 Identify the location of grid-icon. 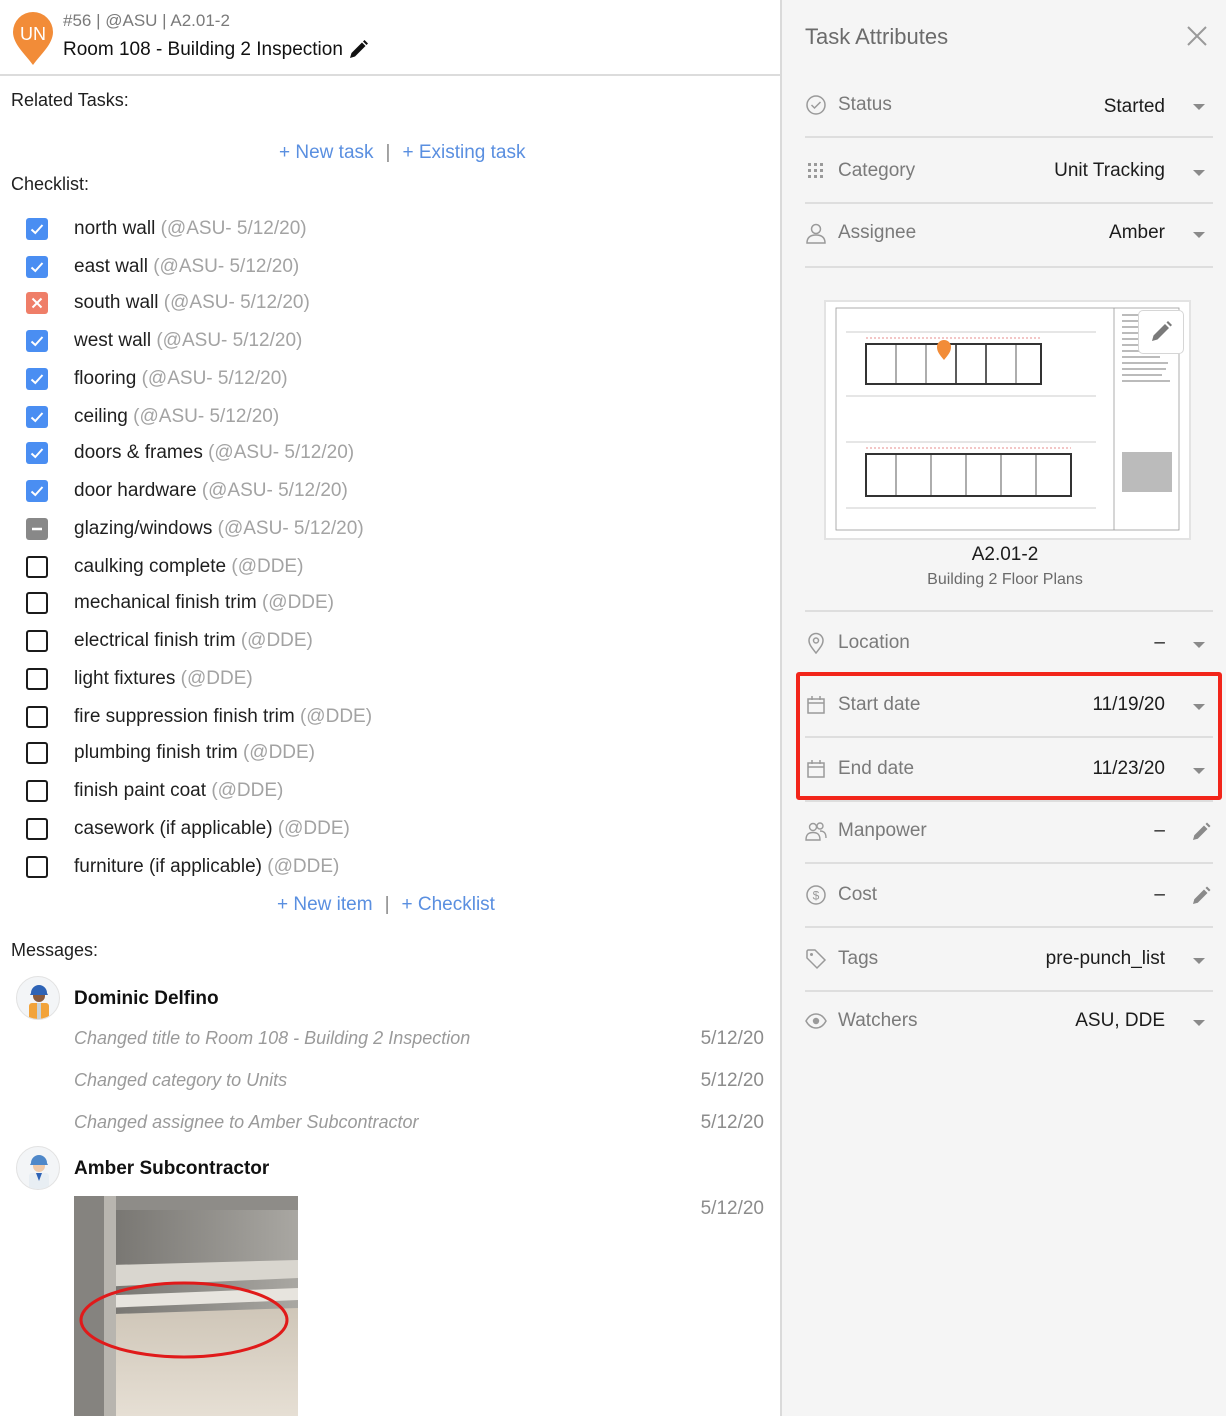
(815, 170).